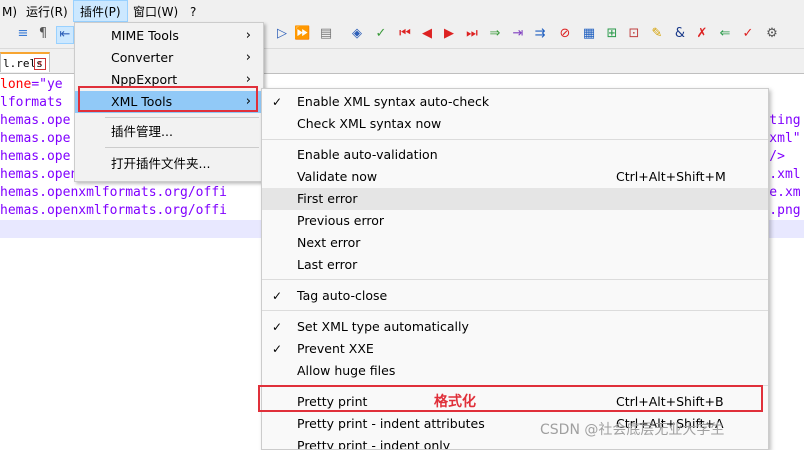  Describe the element at coordinates (168, 99) in the screenshot. I see `highlight-box-xml-tools` at that location.